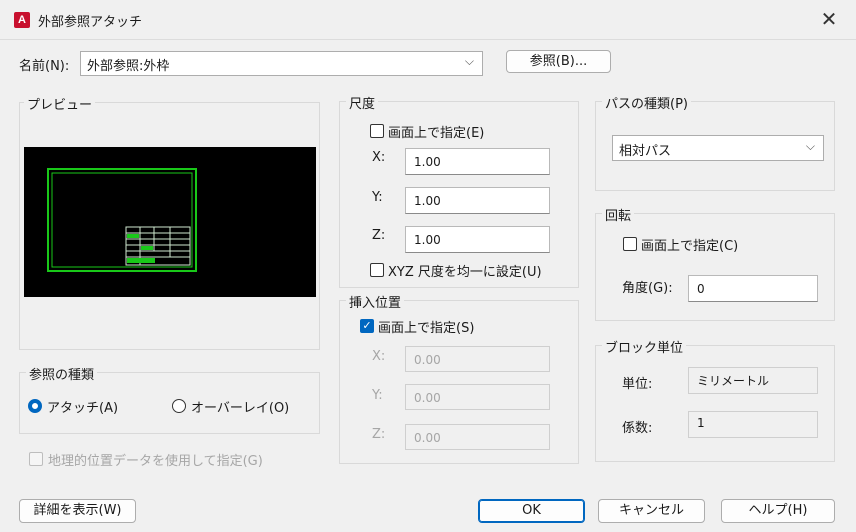  What do you see at coordinates (715, 267) in the screenshot?
I see `rotation-group` at bounding box center [715, 267].